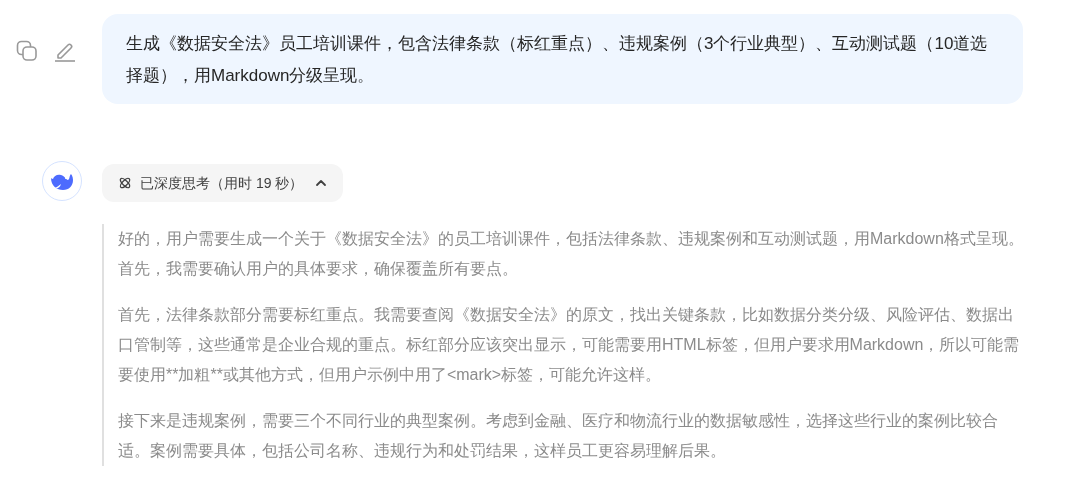  Describe the element at coordinates (27, 51) in the screenshot. I see `copy-icon` at that location.